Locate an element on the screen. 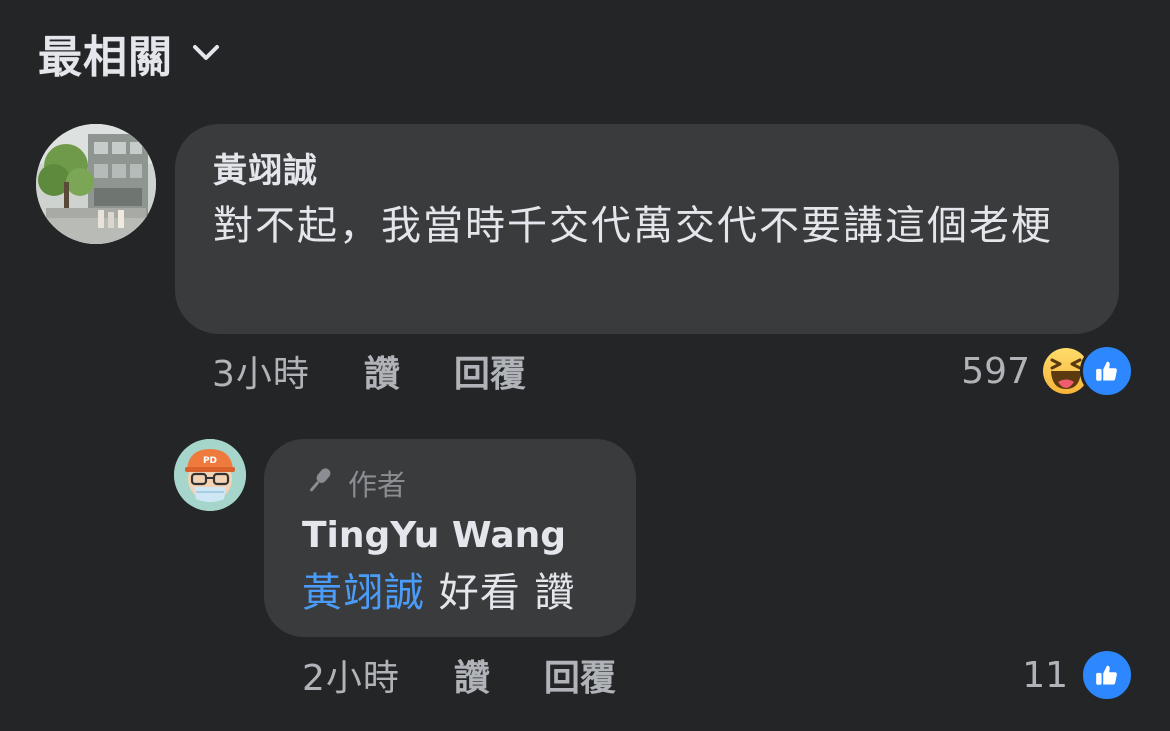 This screenshot has width=1170, height=731. avatar is located at coordinates (96, 184).